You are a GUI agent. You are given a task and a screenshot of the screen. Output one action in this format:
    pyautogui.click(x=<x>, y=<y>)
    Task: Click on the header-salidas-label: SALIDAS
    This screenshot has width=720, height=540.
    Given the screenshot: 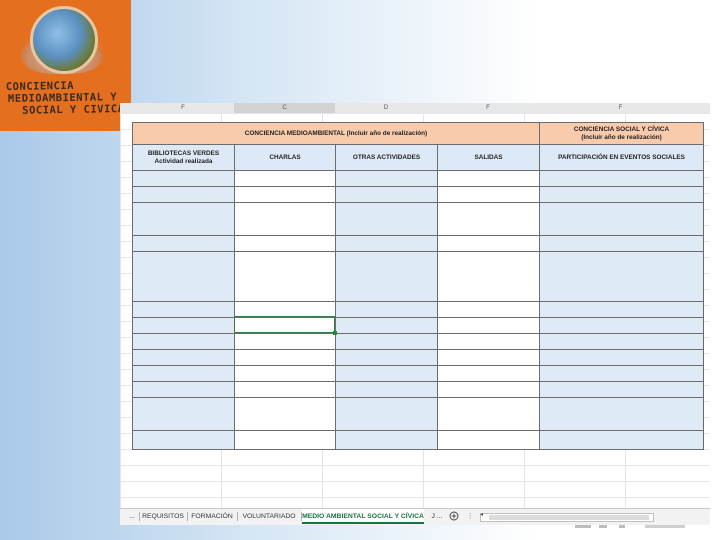 What is the action you would take?
    pyautogui.click(x=488, y=157)
    